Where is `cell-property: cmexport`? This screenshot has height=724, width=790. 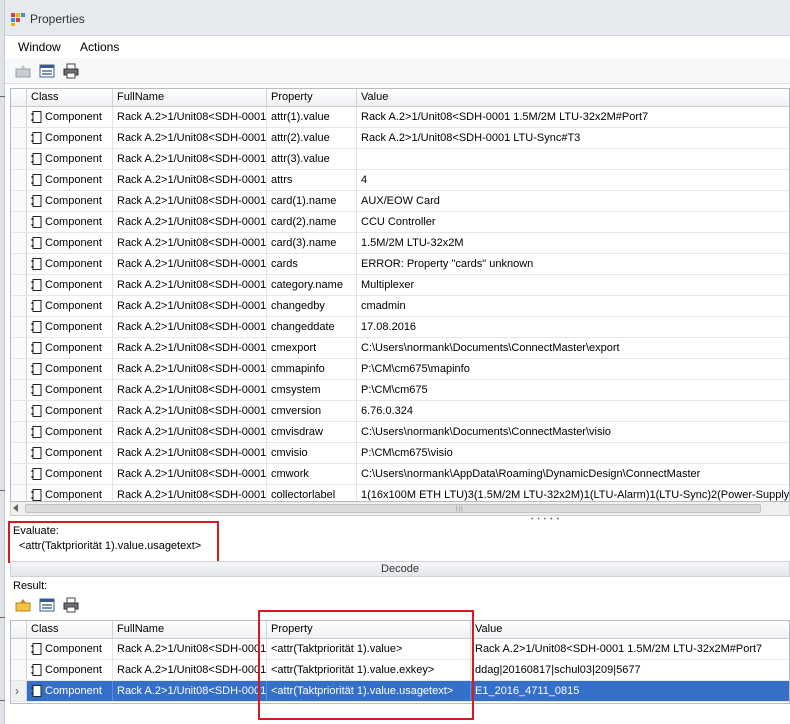
cell-property: cmexport is located at coordinates (312, 348).